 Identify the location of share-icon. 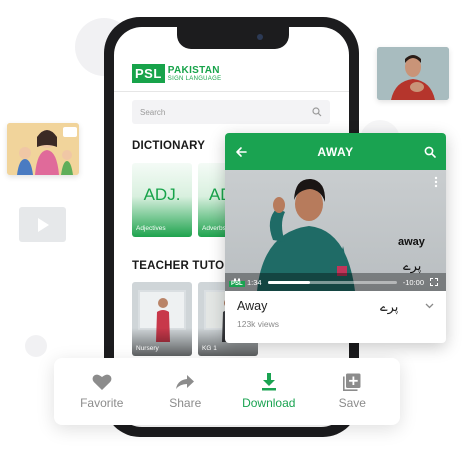
(185, 382).